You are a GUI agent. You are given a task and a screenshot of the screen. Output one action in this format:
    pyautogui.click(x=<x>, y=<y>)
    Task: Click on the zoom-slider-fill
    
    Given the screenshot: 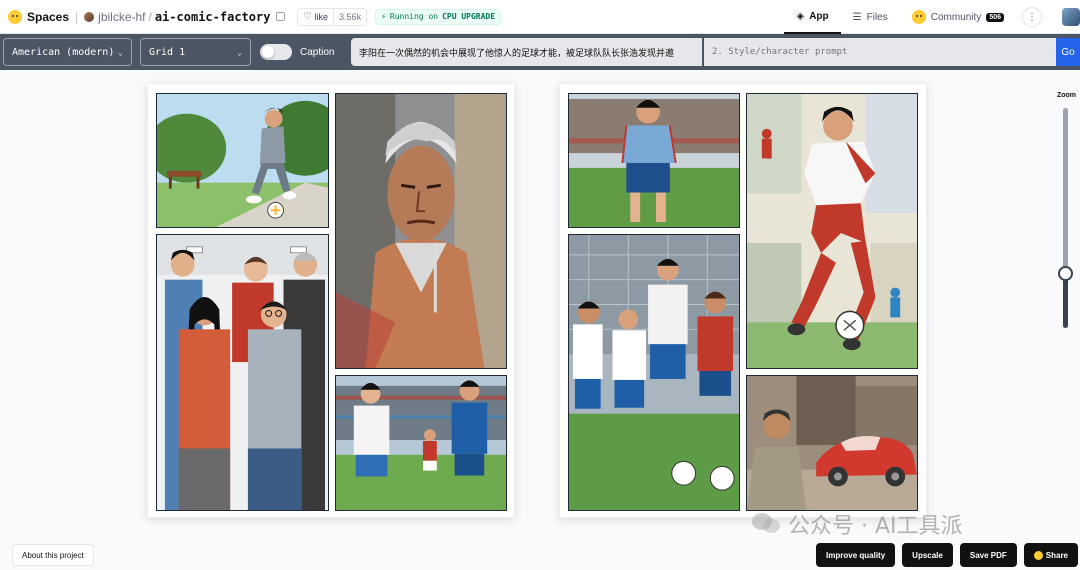 What is the action you would take?
    pyautogui.click(x=1065, y=300)
    